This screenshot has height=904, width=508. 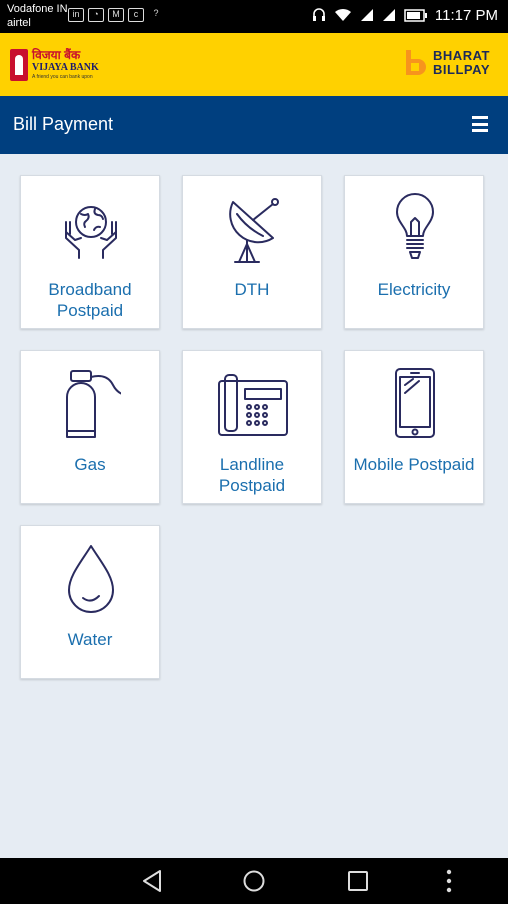 What do you see at coordinates (156, 13) in the screenshot?
I see `wifi-question-icon: ?` at bounding box center [156, 13].